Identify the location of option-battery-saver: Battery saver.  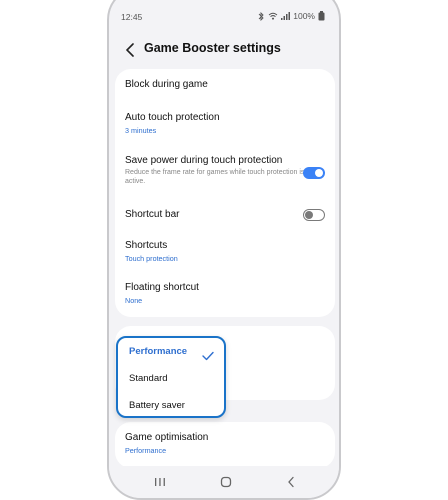
(157, 405).